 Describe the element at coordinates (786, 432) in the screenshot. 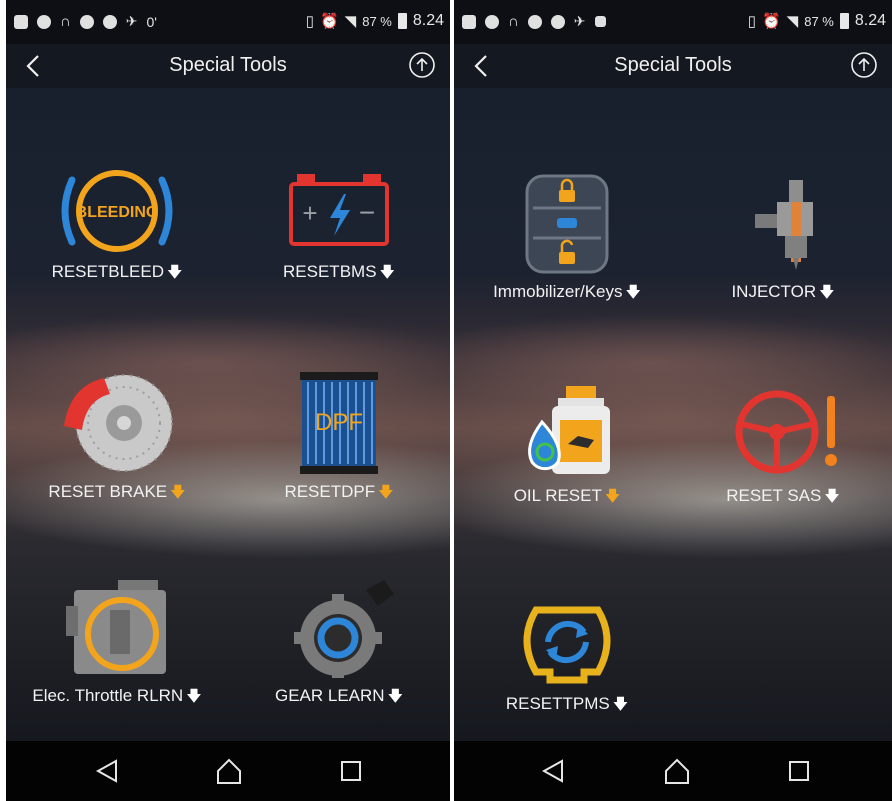

I see `steering-wheel-icon` at that location.